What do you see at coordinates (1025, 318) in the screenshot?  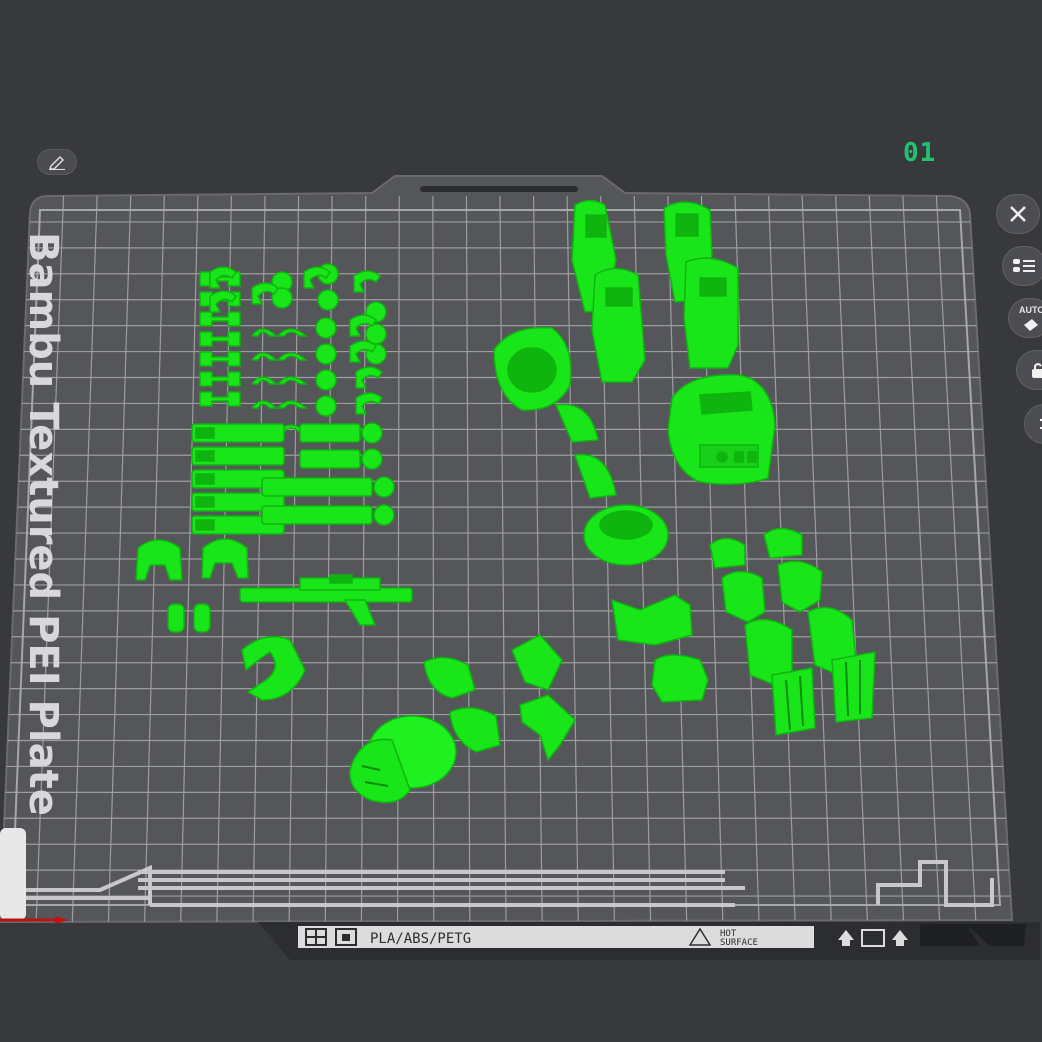 I see `auto-orient-button: AUTO` at bounding box center [1025, 318].